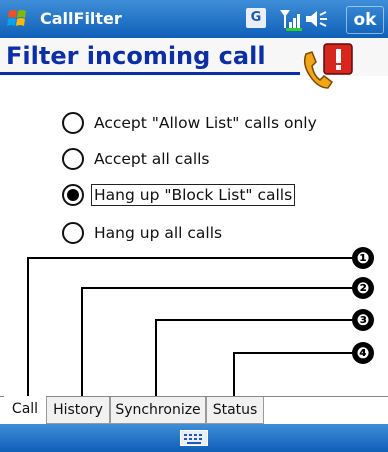  I want to click on title-bar: CallFilter G ok, so click(194, 19).